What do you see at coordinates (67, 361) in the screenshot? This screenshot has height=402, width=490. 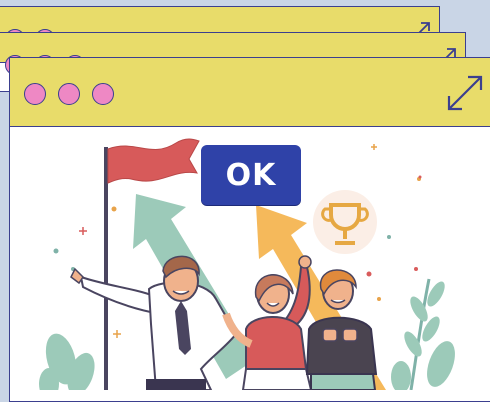 I see `plant-left` at bounding box center [67, 361].